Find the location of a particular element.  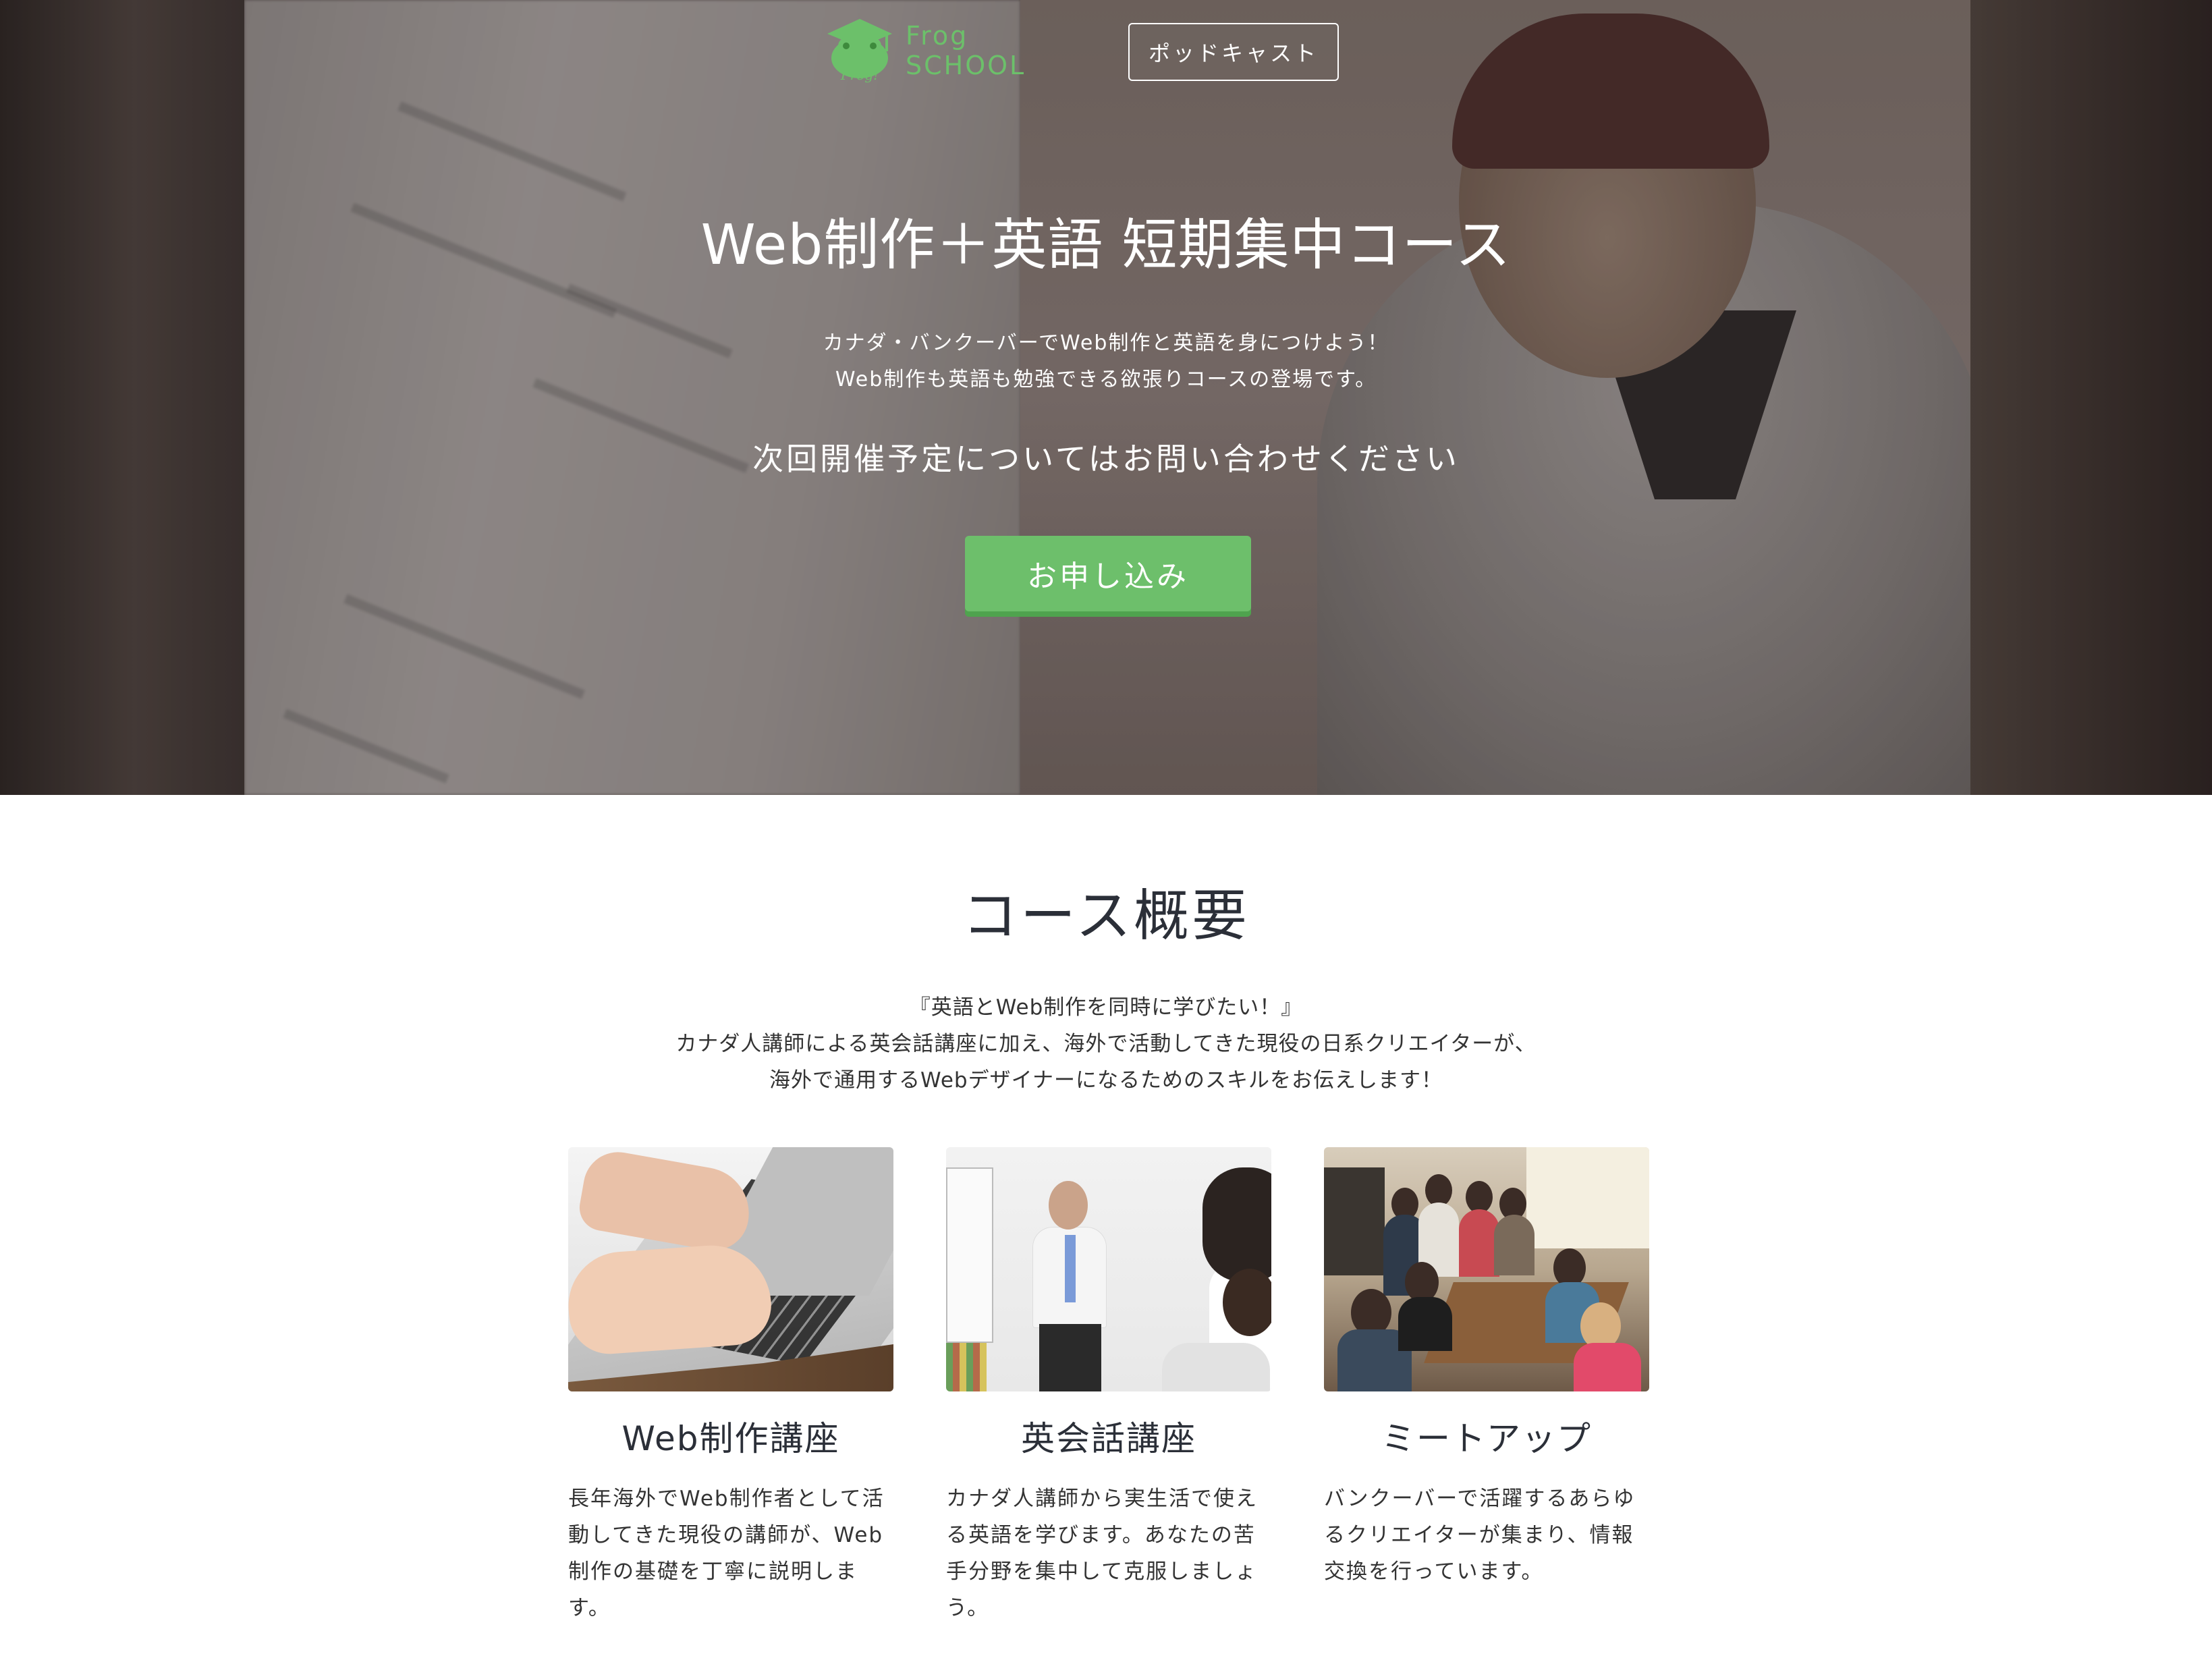

logo-text: Frog SCHOOL is located at coordinates (966, 50).